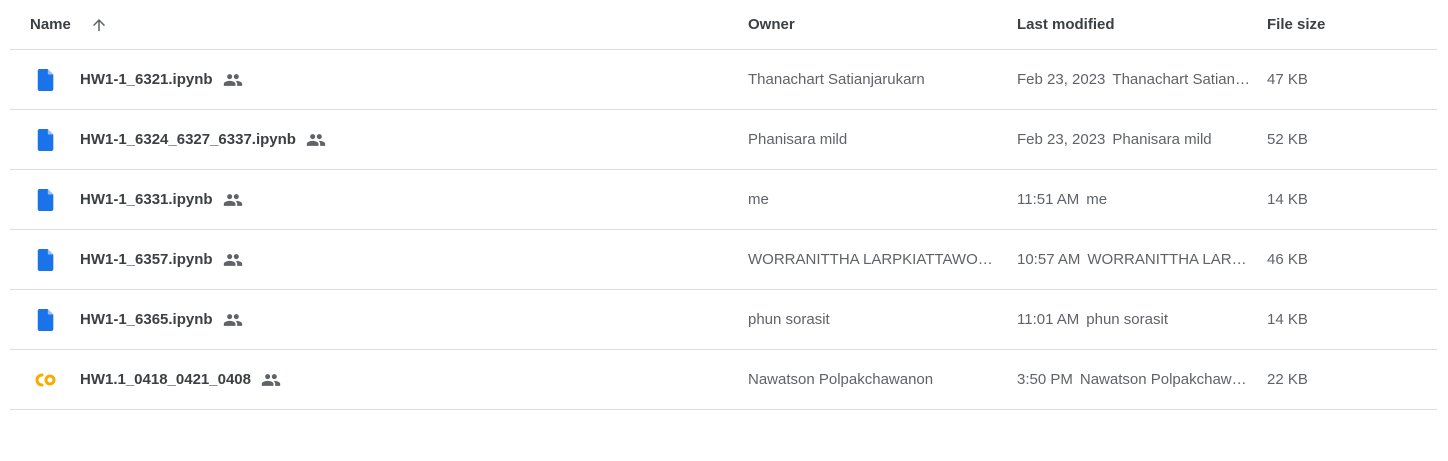 The height and width of the screenshot is (461, 1448). Describe the element at coordinates (1162, 139) in the screenshot. I see `modified-by: Phanisara mild` at that location.